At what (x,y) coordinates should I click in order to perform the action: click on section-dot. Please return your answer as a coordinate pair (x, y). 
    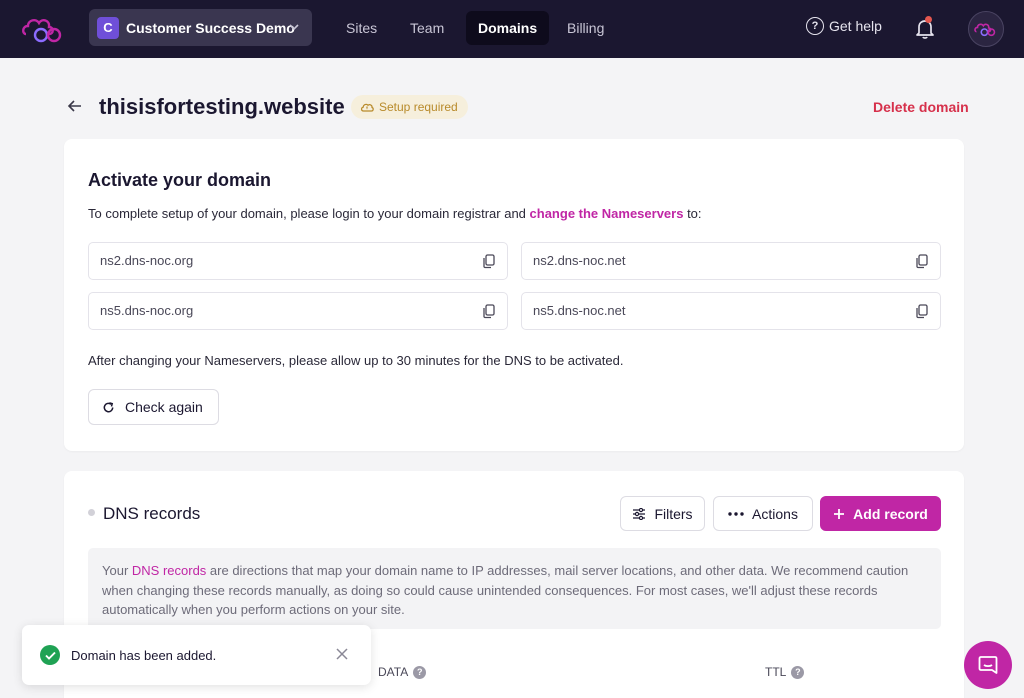
    Looking at the image, I should click on (91, 512).